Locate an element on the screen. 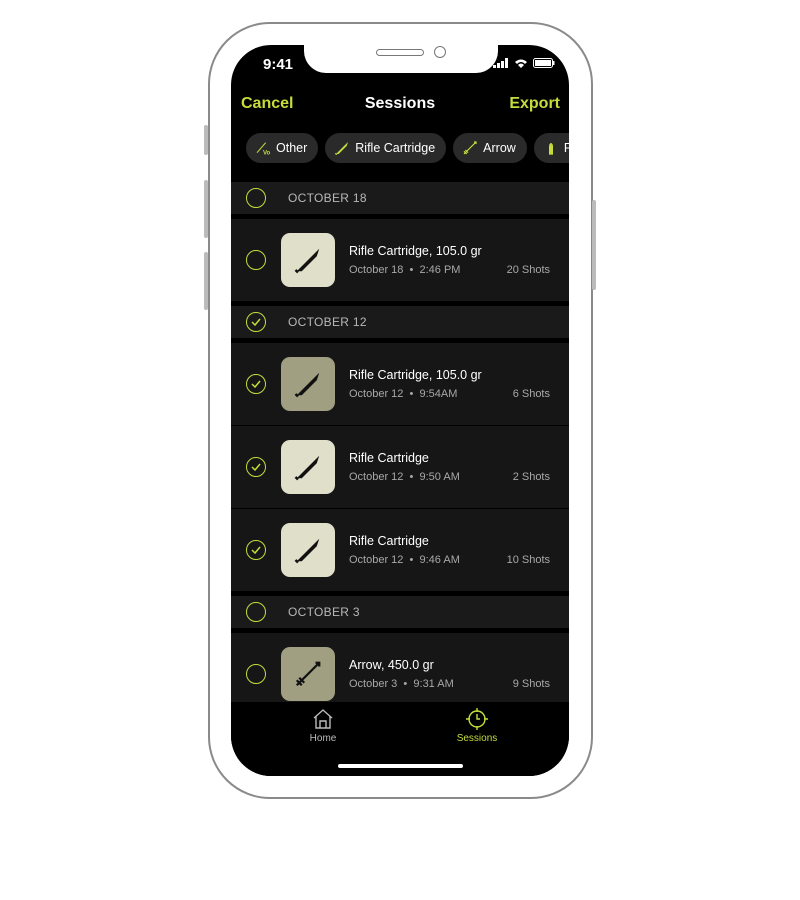  session-time: 9:31 AM is located at coordinates (433, 684).